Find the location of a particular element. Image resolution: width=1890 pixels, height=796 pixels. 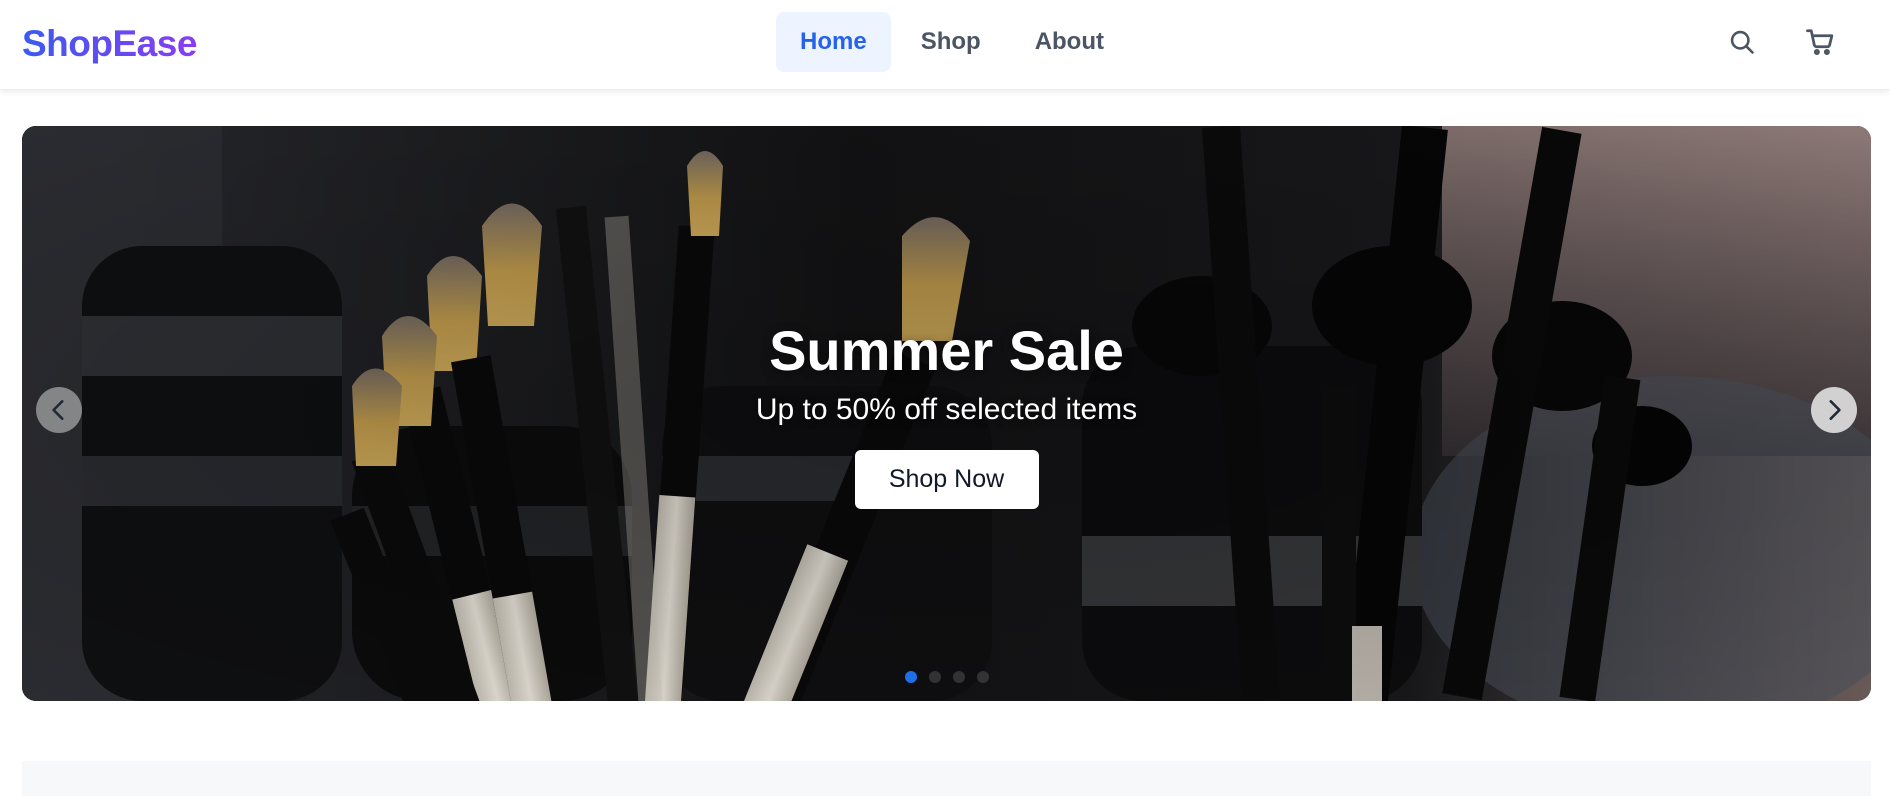

search-icon is located at coordinates (1742, 42).